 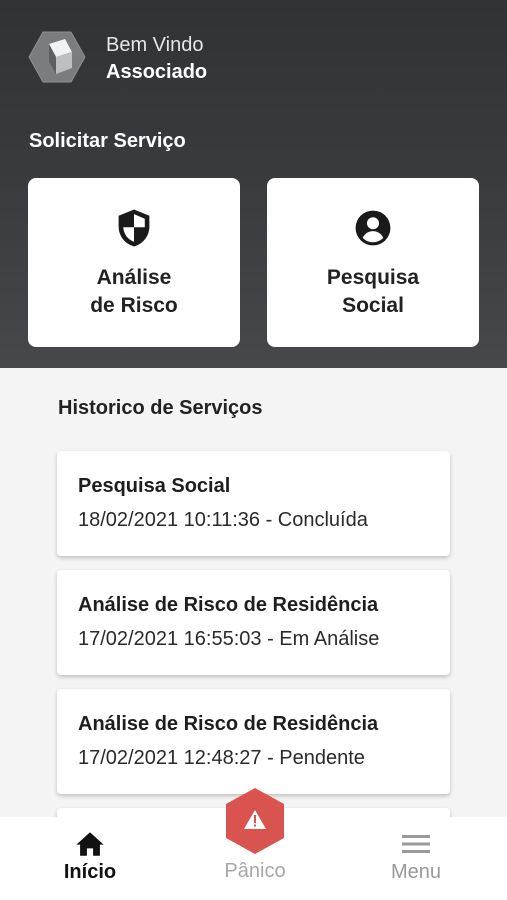 I want to click on shield-icon, so click(x=134, y=228).